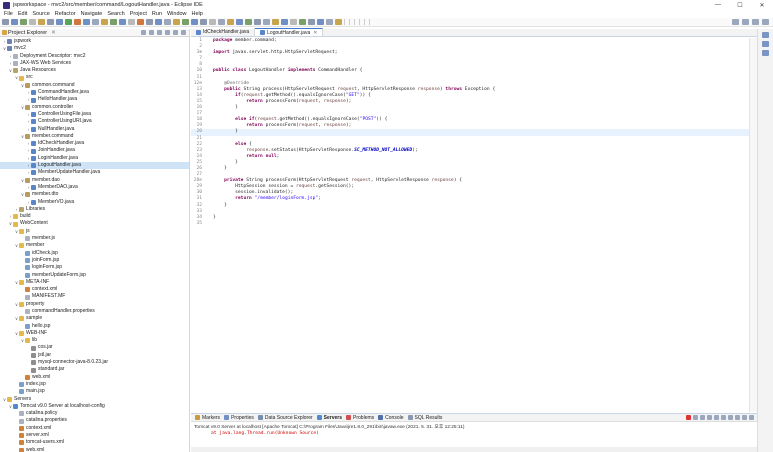  What do you see at coordinates (94, 92) in the screenshot?
I see `tree-item: › CommandHandler.java` at bounding box center [94, 92].